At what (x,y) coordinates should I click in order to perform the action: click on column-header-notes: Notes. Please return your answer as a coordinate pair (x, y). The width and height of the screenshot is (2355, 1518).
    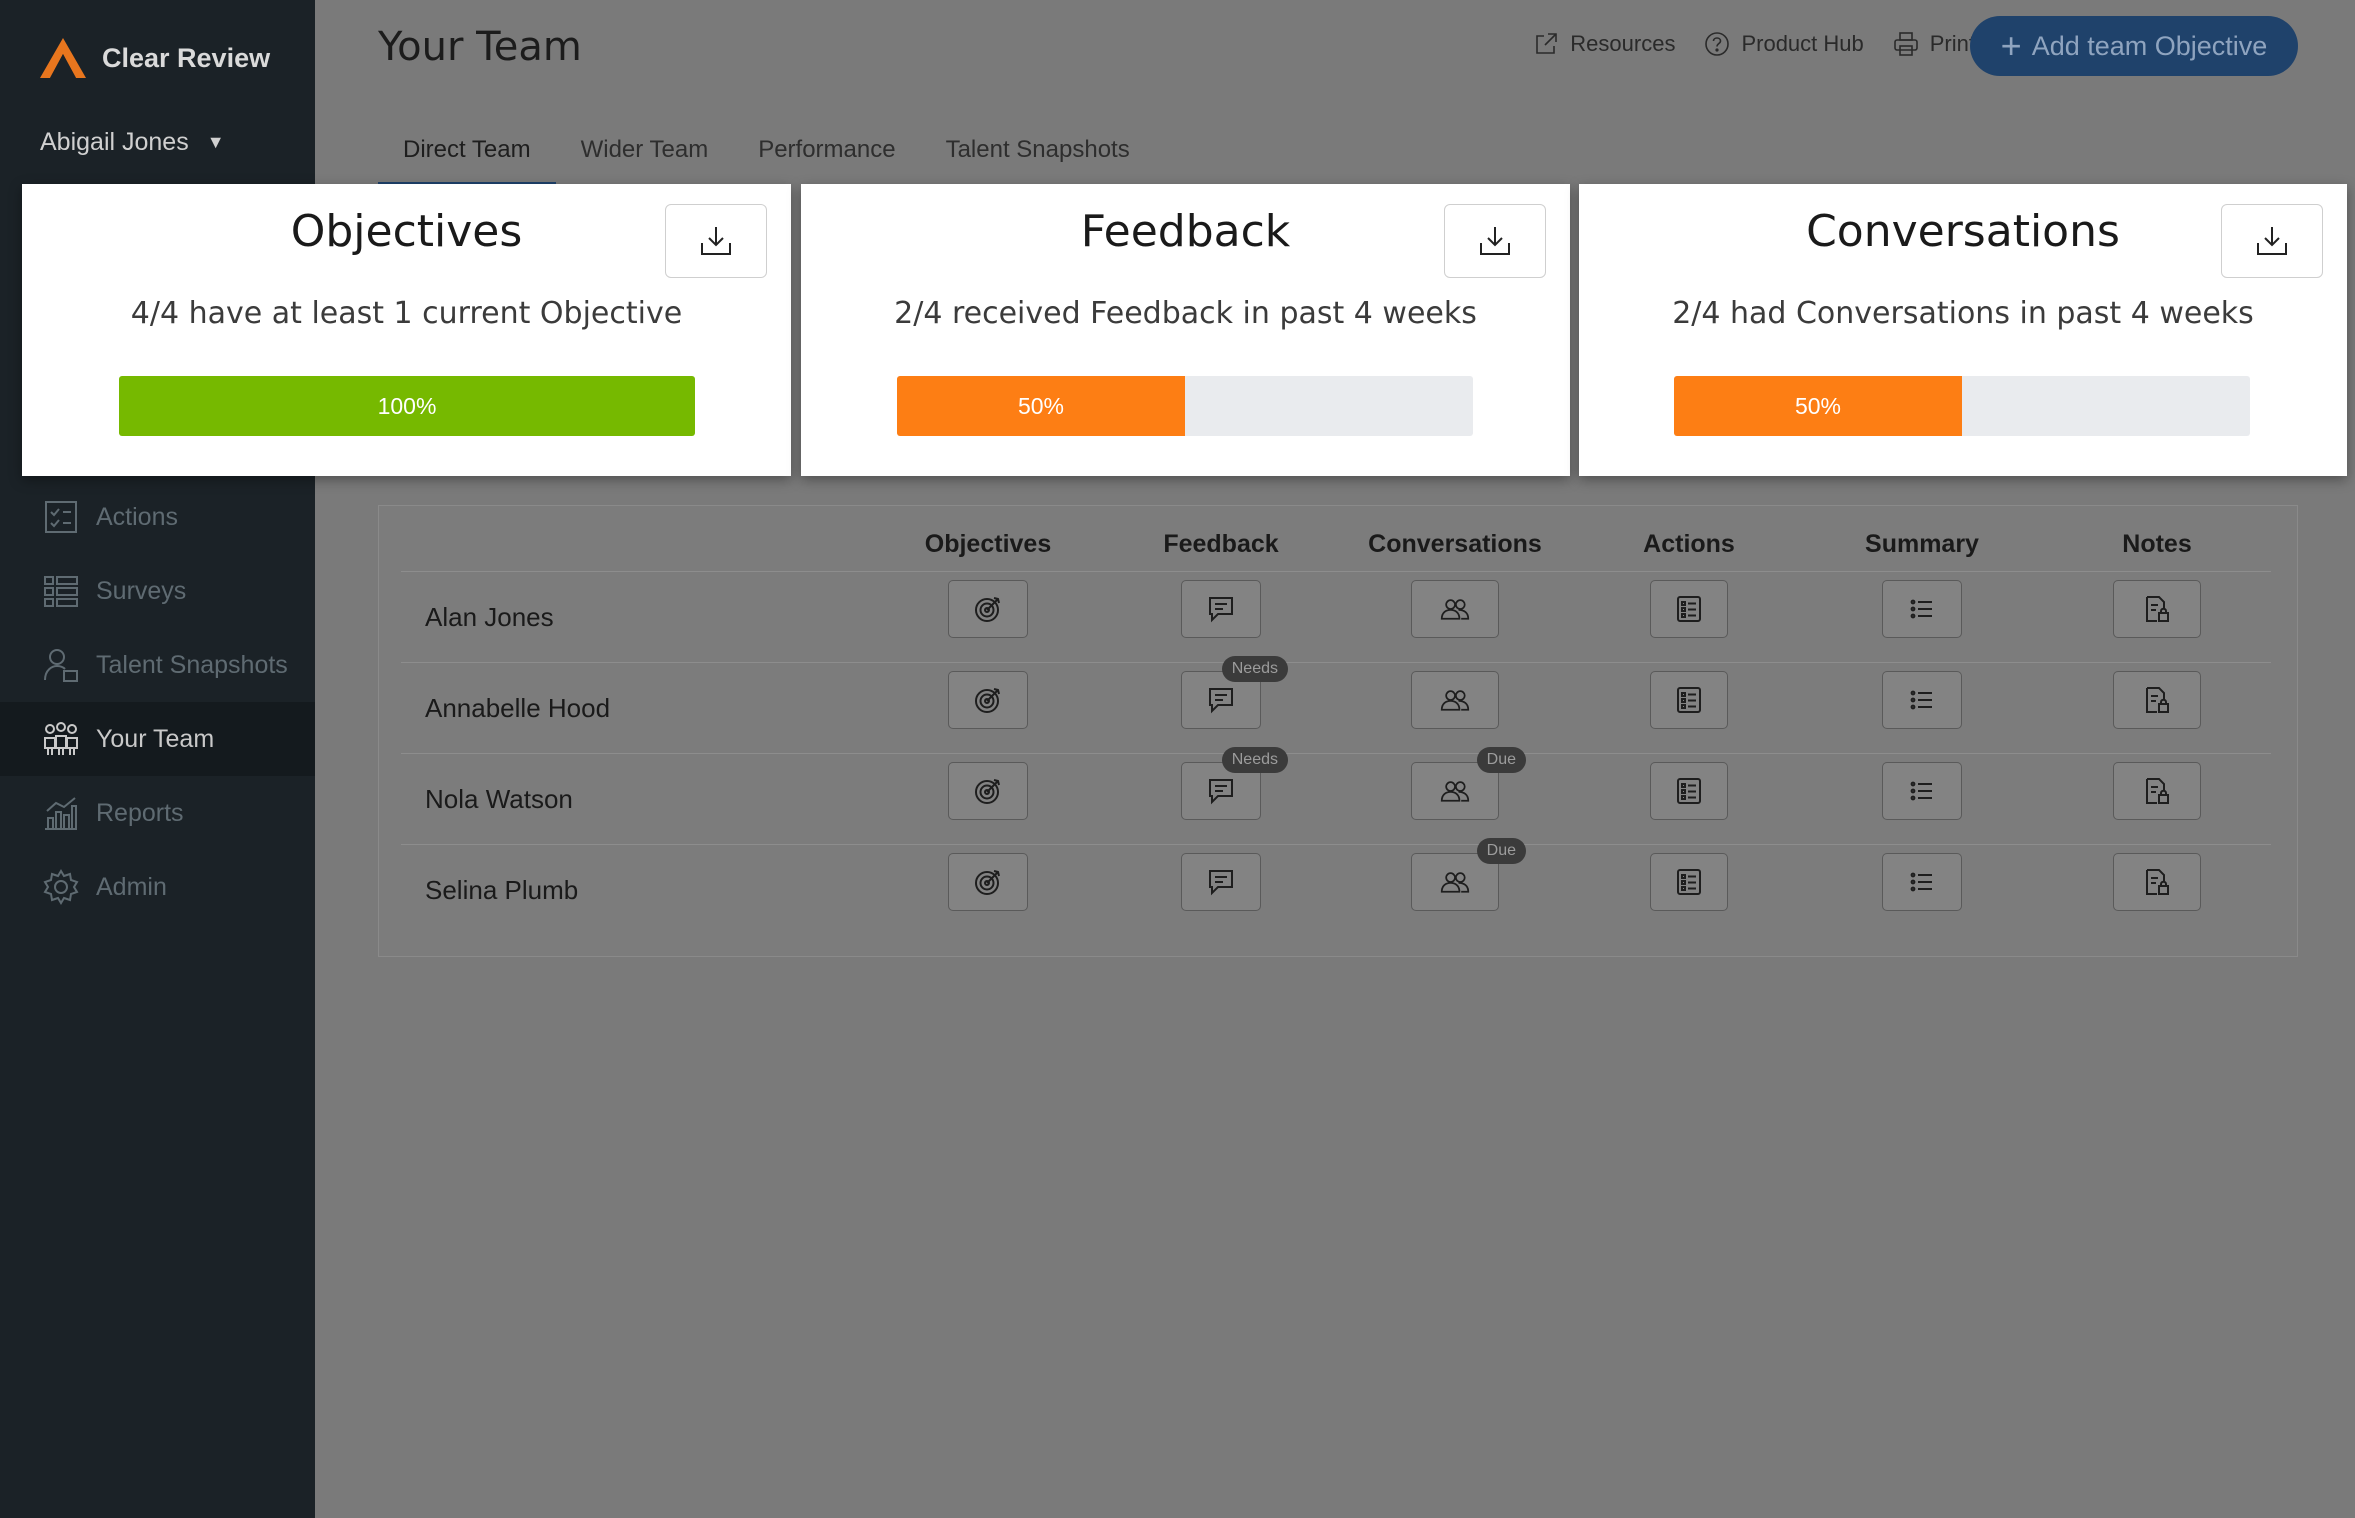
    Looking at the image, I should click on (2157, 544).